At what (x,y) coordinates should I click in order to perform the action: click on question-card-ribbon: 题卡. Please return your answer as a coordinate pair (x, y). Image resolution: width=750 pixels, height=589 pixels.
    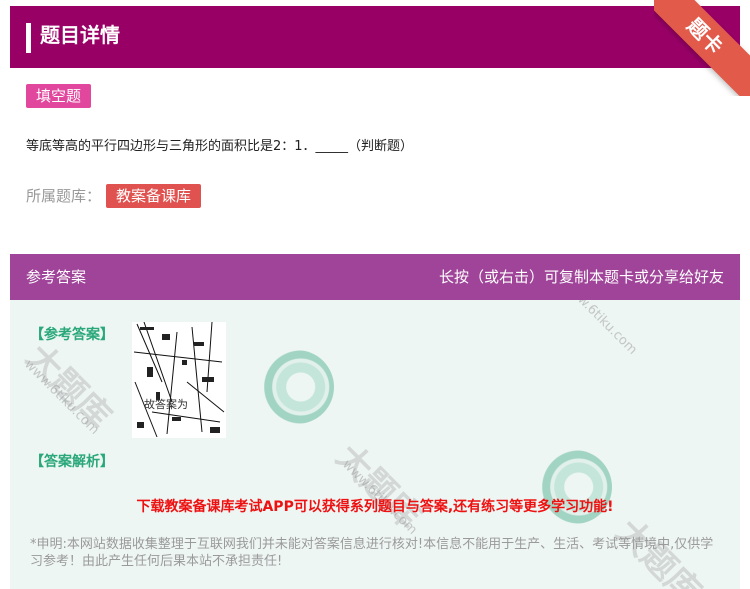
    Looking at the image, I should click on (702, 48).